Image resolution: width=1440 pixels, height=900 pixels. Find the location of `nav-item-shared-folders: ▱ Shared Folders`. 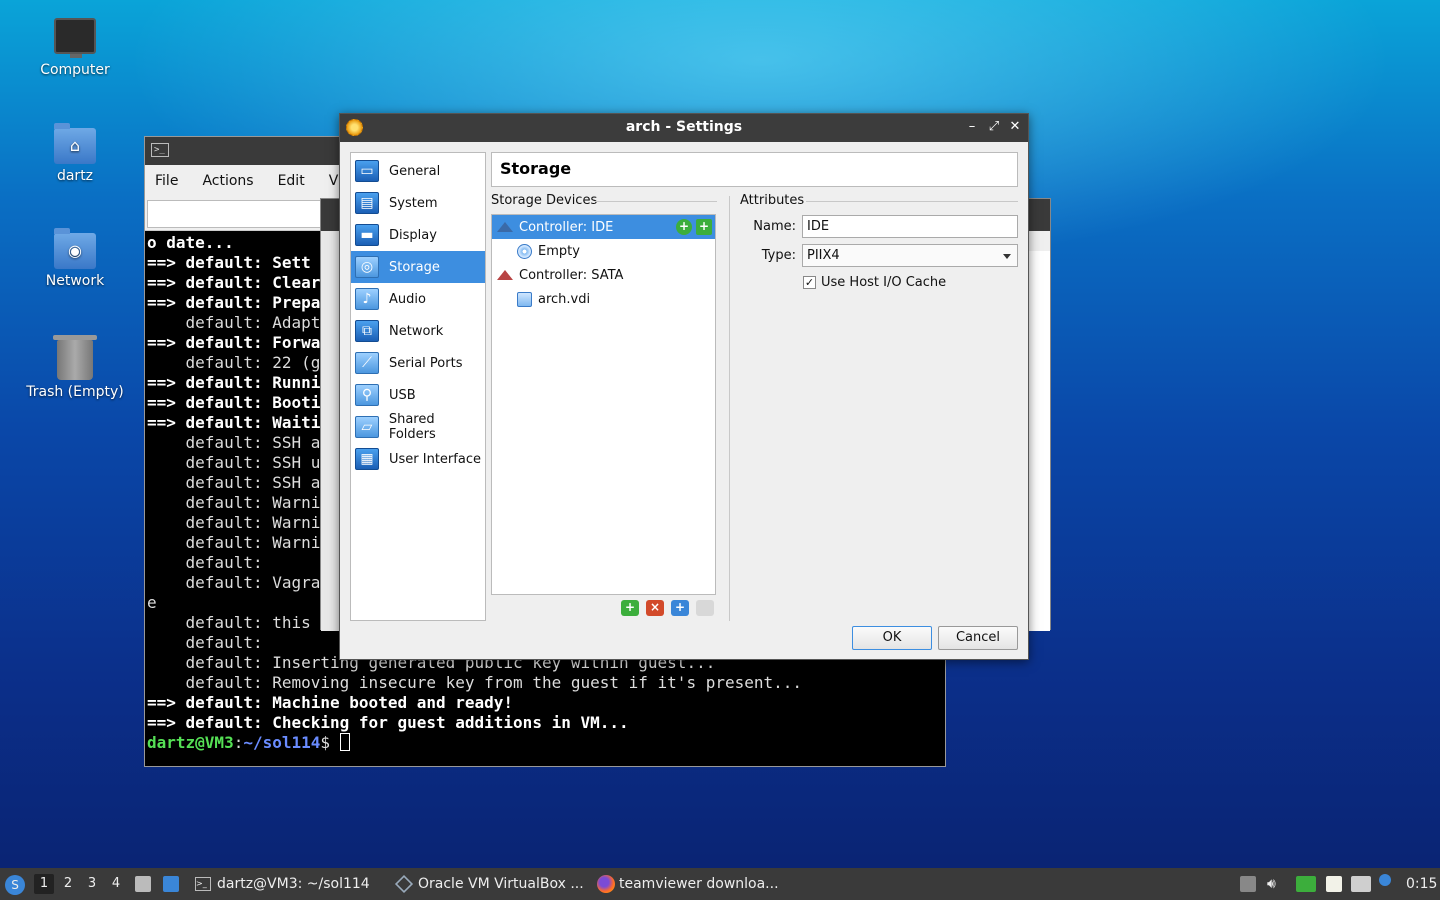

nav-item-shared-folders: ▱ Shared Folders is located at coordinates (418, 427).